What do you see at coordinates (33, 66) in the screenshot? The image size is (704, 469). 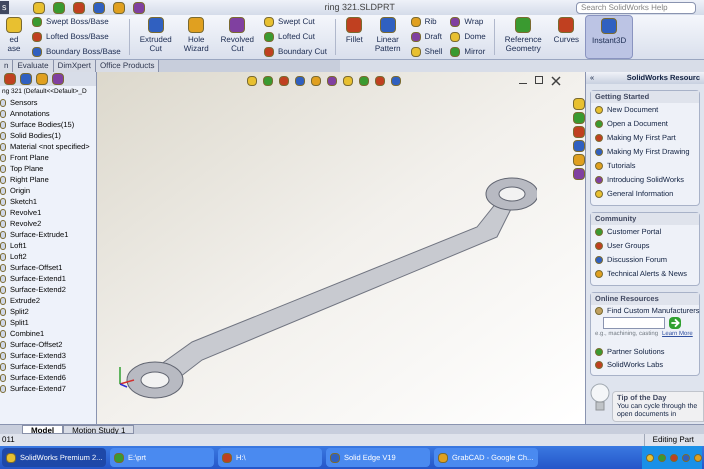 I see `tab: Evaluate` at bounding box center [33, 66].